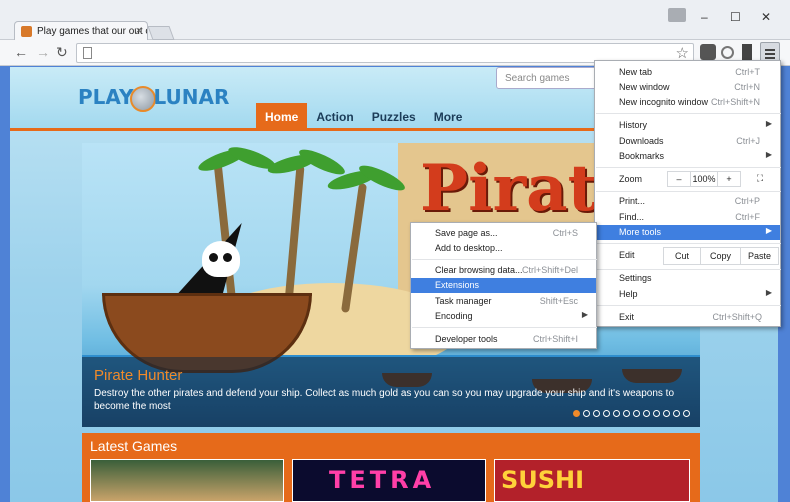  Describe the element at coordinates (26, 31) in the screenshot. I see `site-favicon-icon` at that location.